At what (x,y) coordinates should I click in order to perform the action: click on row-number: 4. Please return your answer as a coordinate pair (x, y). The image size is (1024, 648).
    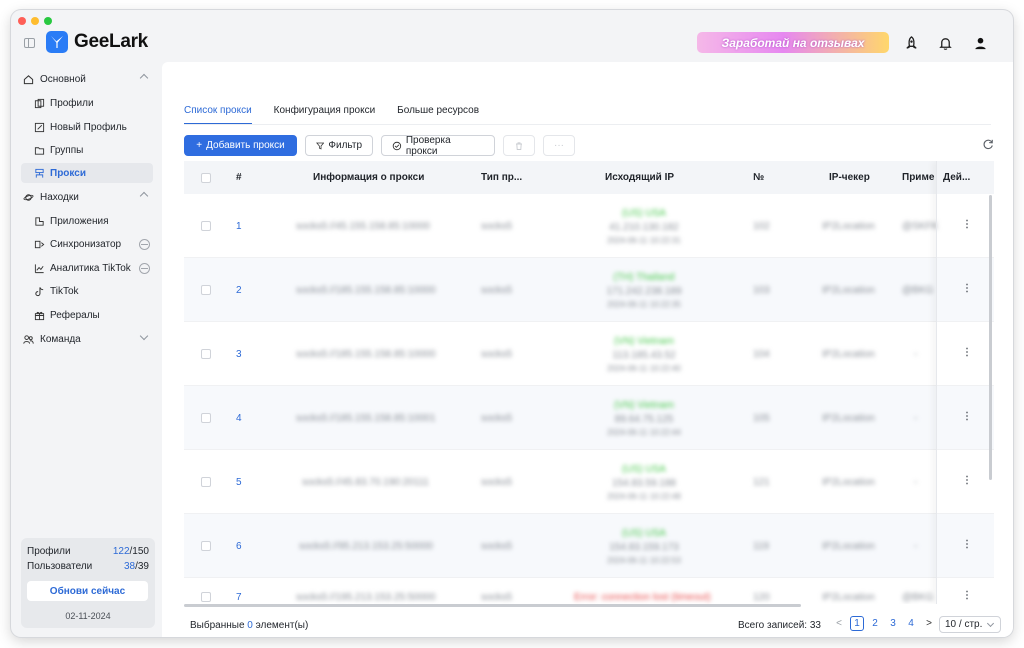
    Looking at the image, I should click on (239, 418).